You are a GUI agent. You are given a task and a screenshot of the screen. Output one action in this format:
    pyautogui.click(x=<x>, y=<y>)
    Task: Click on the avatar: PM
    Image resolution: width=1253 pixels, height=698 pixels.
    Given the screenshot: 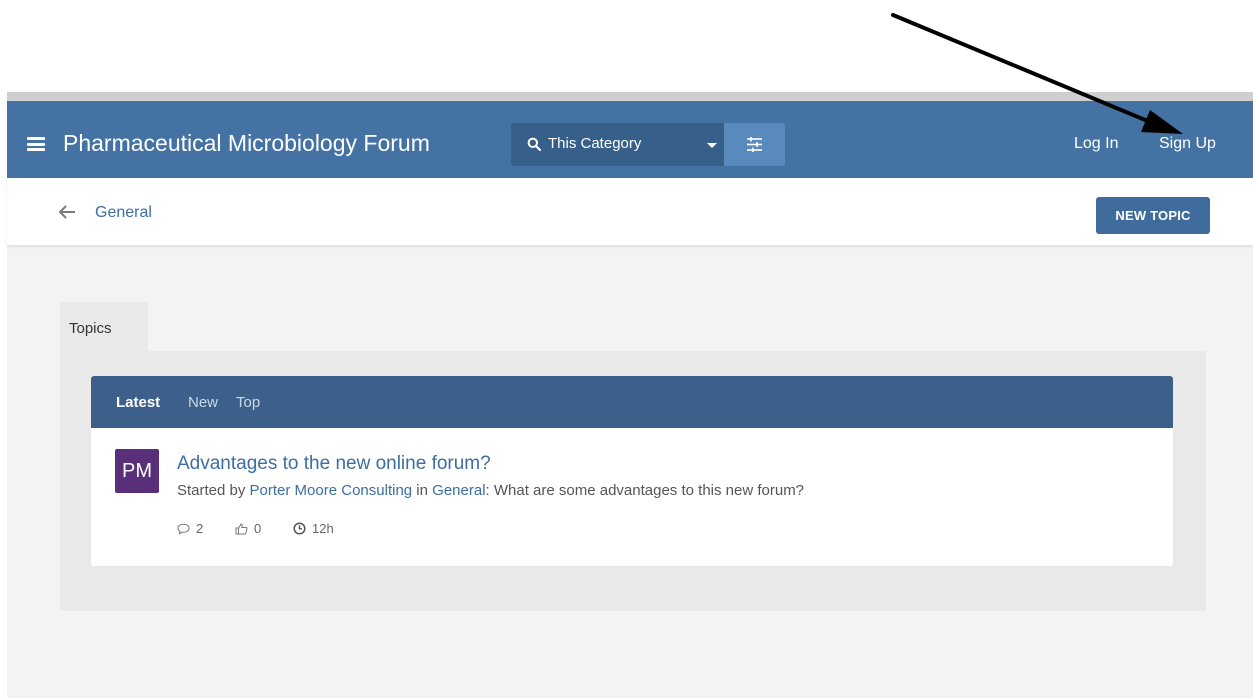 What is the action you would take?
    pyautogui.click(x=137, y=471)
    